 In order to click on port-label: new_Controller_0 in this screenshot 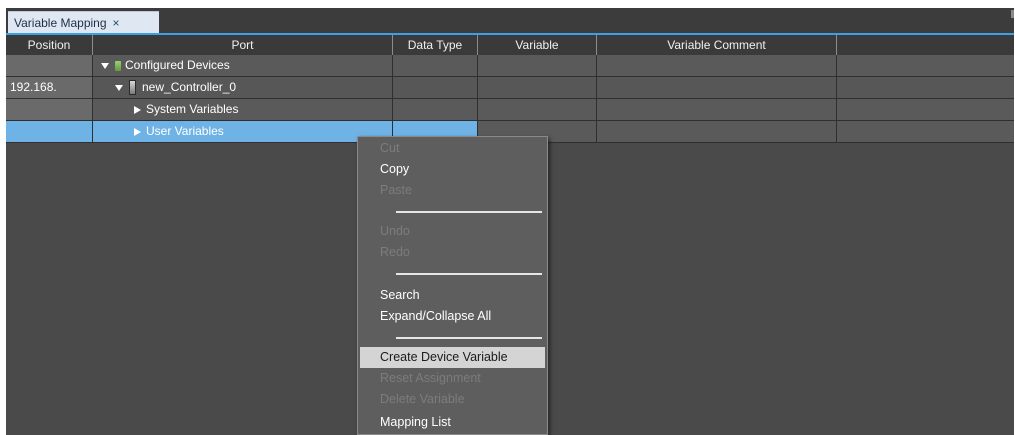, I will do `click(189, 87)`.